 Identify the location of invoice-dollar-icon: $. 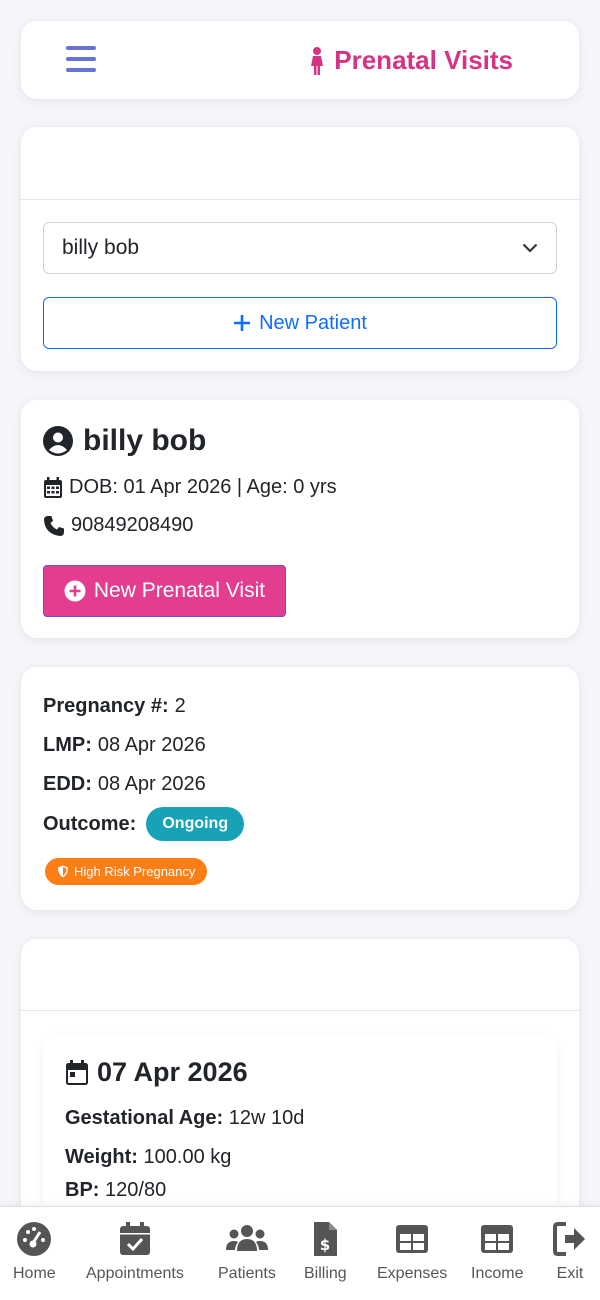
(326, 1239).